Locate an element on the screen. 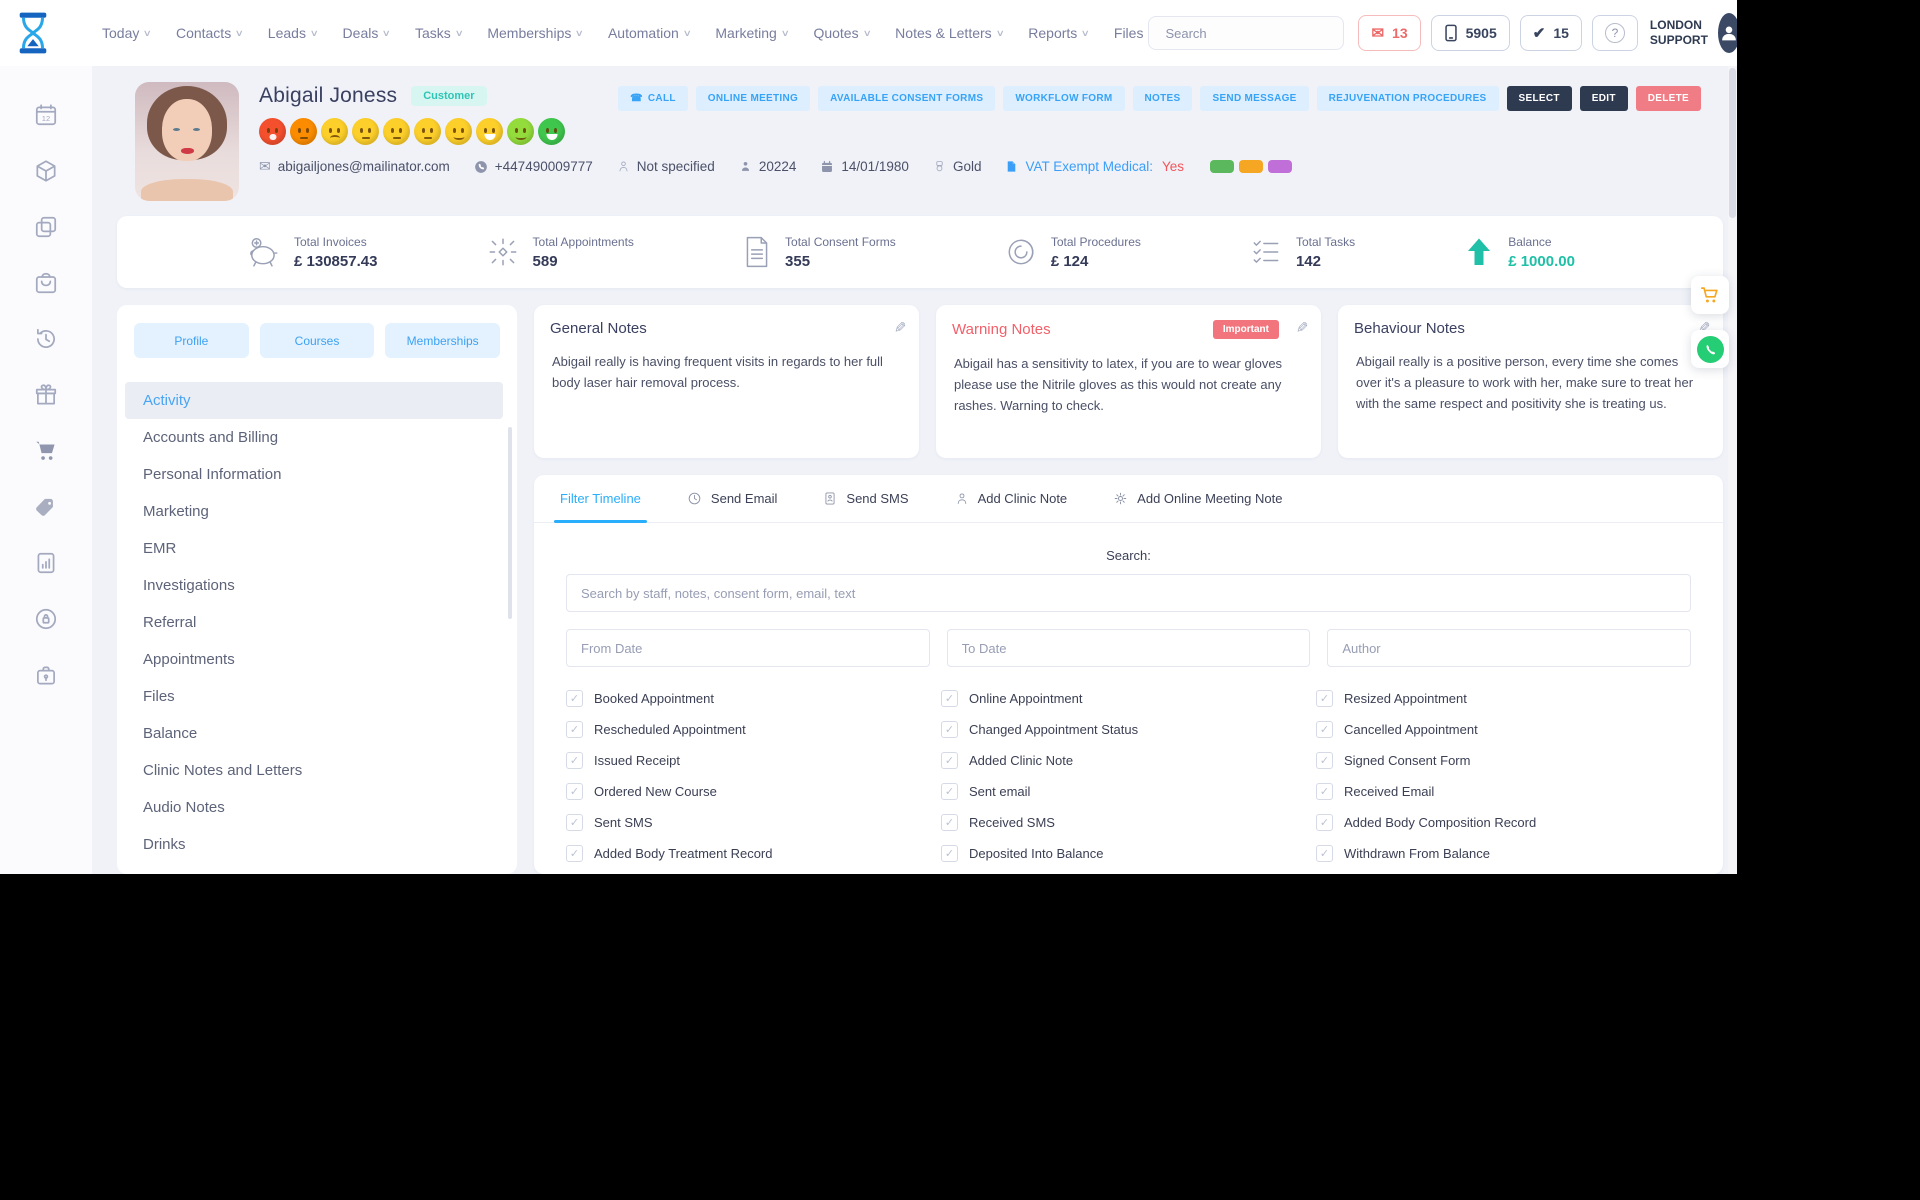  menu-item: Accounts and Billing is located at coordinates (314, 437).